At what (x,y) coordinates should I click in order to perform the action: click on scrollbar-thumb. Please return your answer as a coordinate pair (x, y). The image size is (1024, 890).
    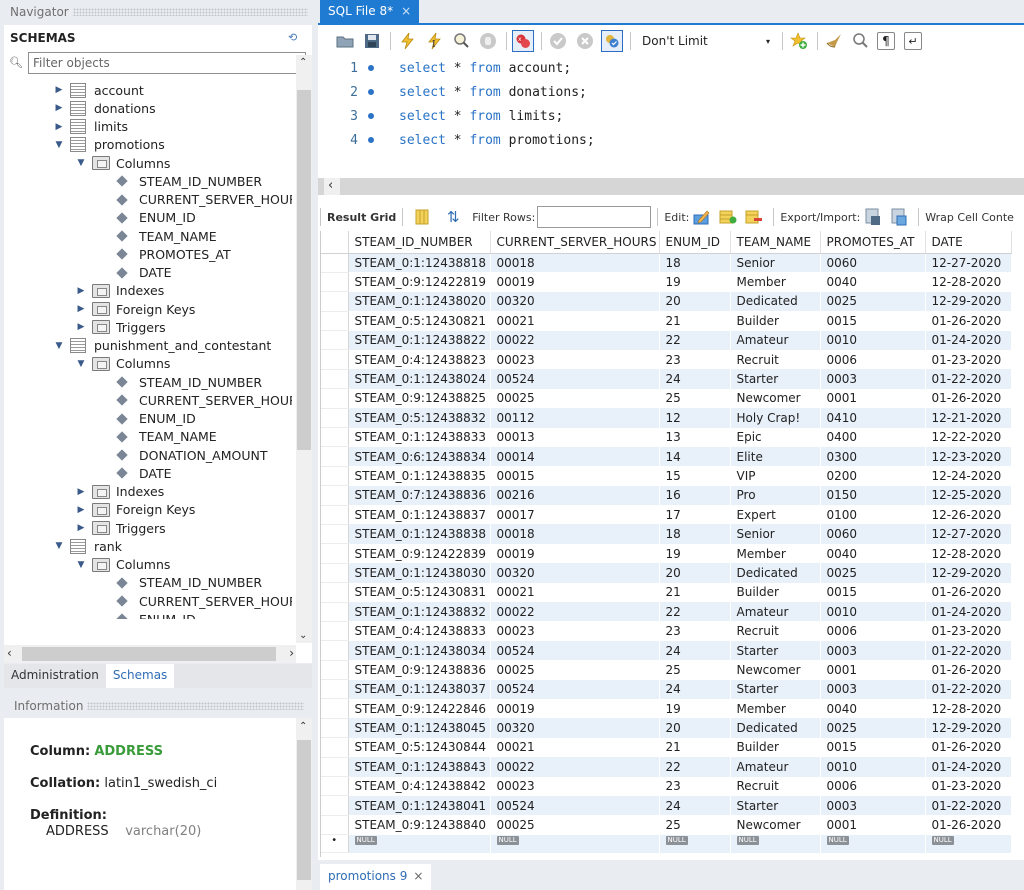
    Looking at the image, I should click on (304, 810).